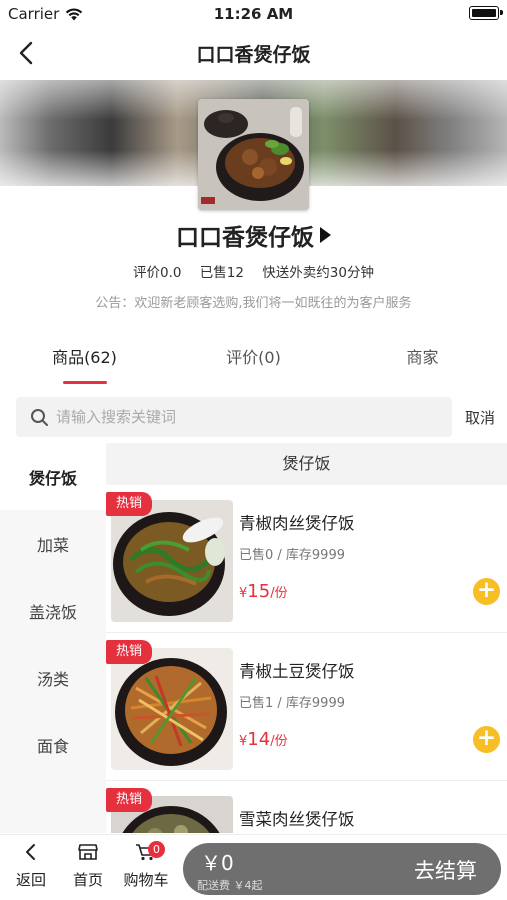 Image resolution: width=507 pixels, height=900 pixels. What do you see at coordinates (306, 464) in the screenshot?
I see `section-title: 煲仔饭` at bounding box center [306, 464].